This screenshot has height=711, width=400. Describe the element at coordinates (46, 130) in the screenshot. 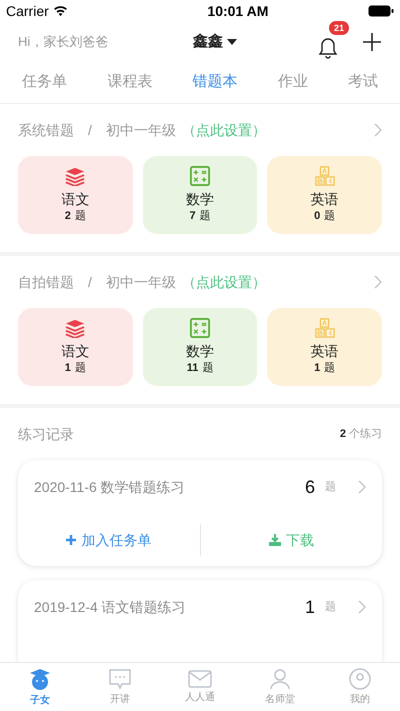

I see `section-title: 系统错题` at that location.